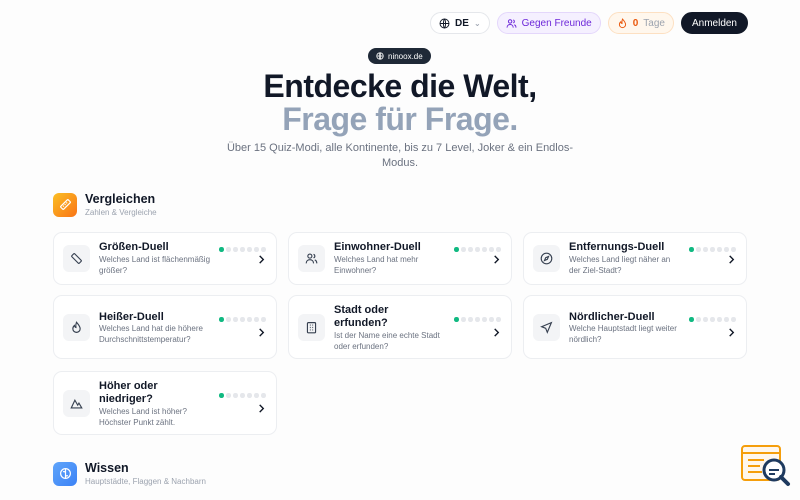 The width and height of the screenshot is (800, 500). What do you see at coordinates (361, 316) in the screenshot?
I see `card-title: Stadt oder erfunden?` at bounding box center [361, 316].